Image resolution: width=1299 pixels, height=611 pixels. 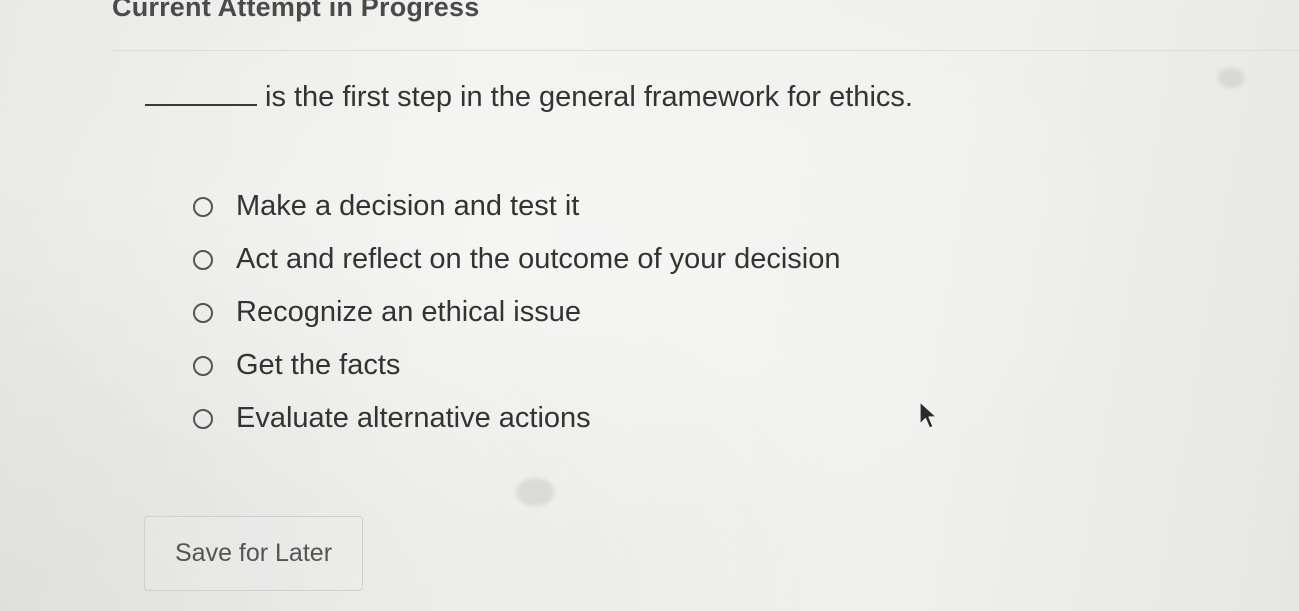 I want to click on option-evaluate-alternatives: Evaluate alternative actions, so click(x=517, y=418).